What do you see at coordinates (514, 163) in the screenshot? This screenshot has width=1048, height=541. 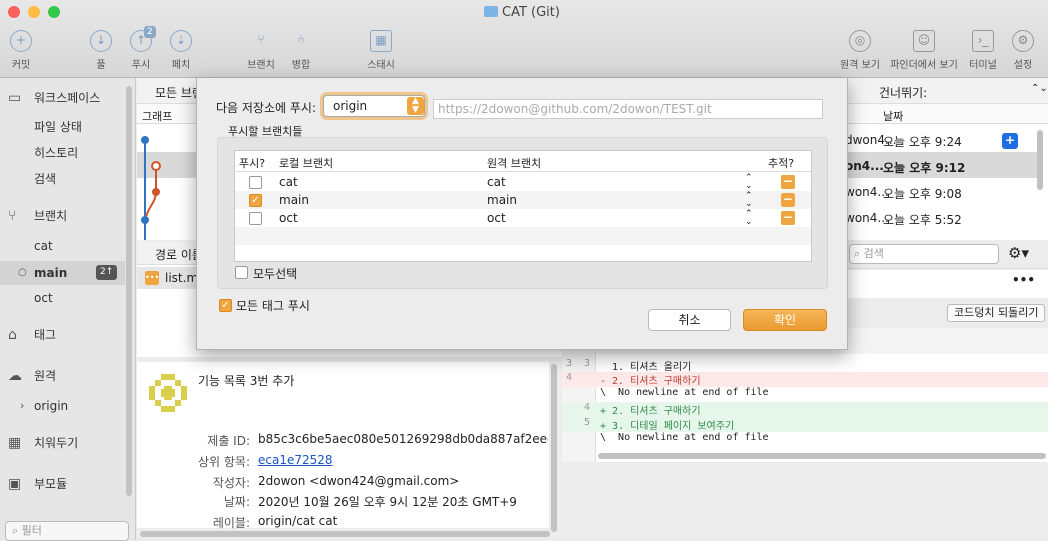 I see `col-remote-branch: 원격 브랜치` at bounding box center [514, 163].